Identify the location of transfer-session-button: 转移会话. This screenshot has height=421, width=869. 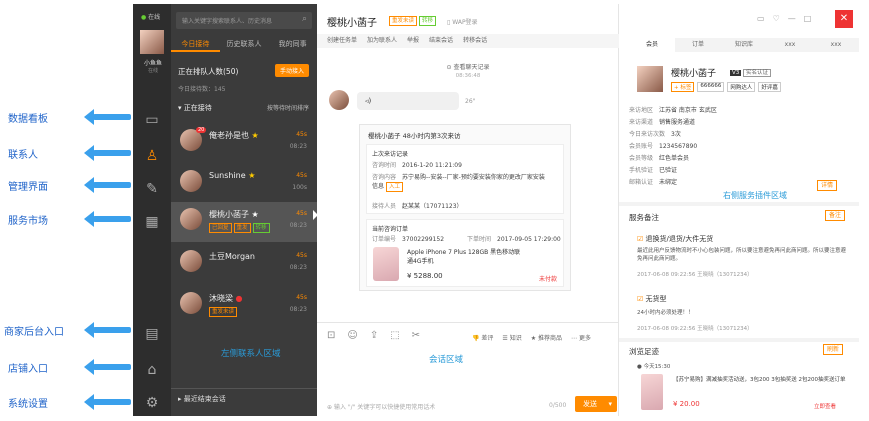
(475, 41).